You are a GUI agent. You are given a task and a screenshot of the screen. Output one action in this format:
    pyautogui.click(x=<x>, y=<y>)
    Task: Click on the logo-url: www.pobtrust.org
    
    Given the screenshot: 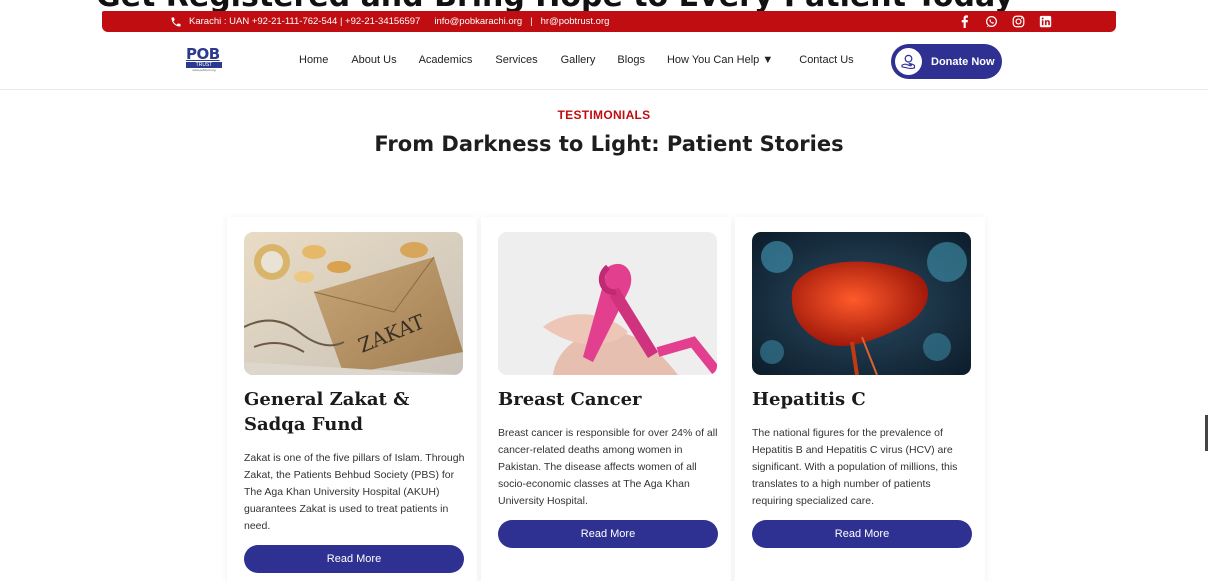 What is the action you would take?
    pyautogui.click(x=204, y=70)
    